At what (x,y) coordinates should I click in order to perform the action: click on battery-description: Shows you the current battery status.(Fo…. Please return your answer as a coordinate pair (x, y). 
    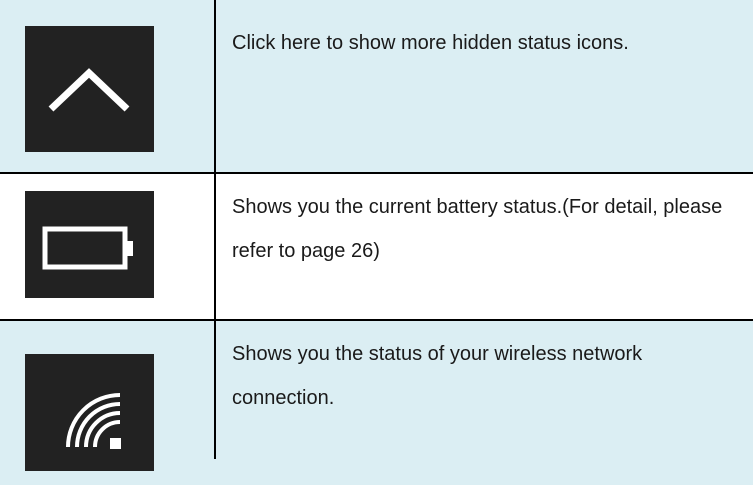
    Looking at the image, I should click on (477, 229).